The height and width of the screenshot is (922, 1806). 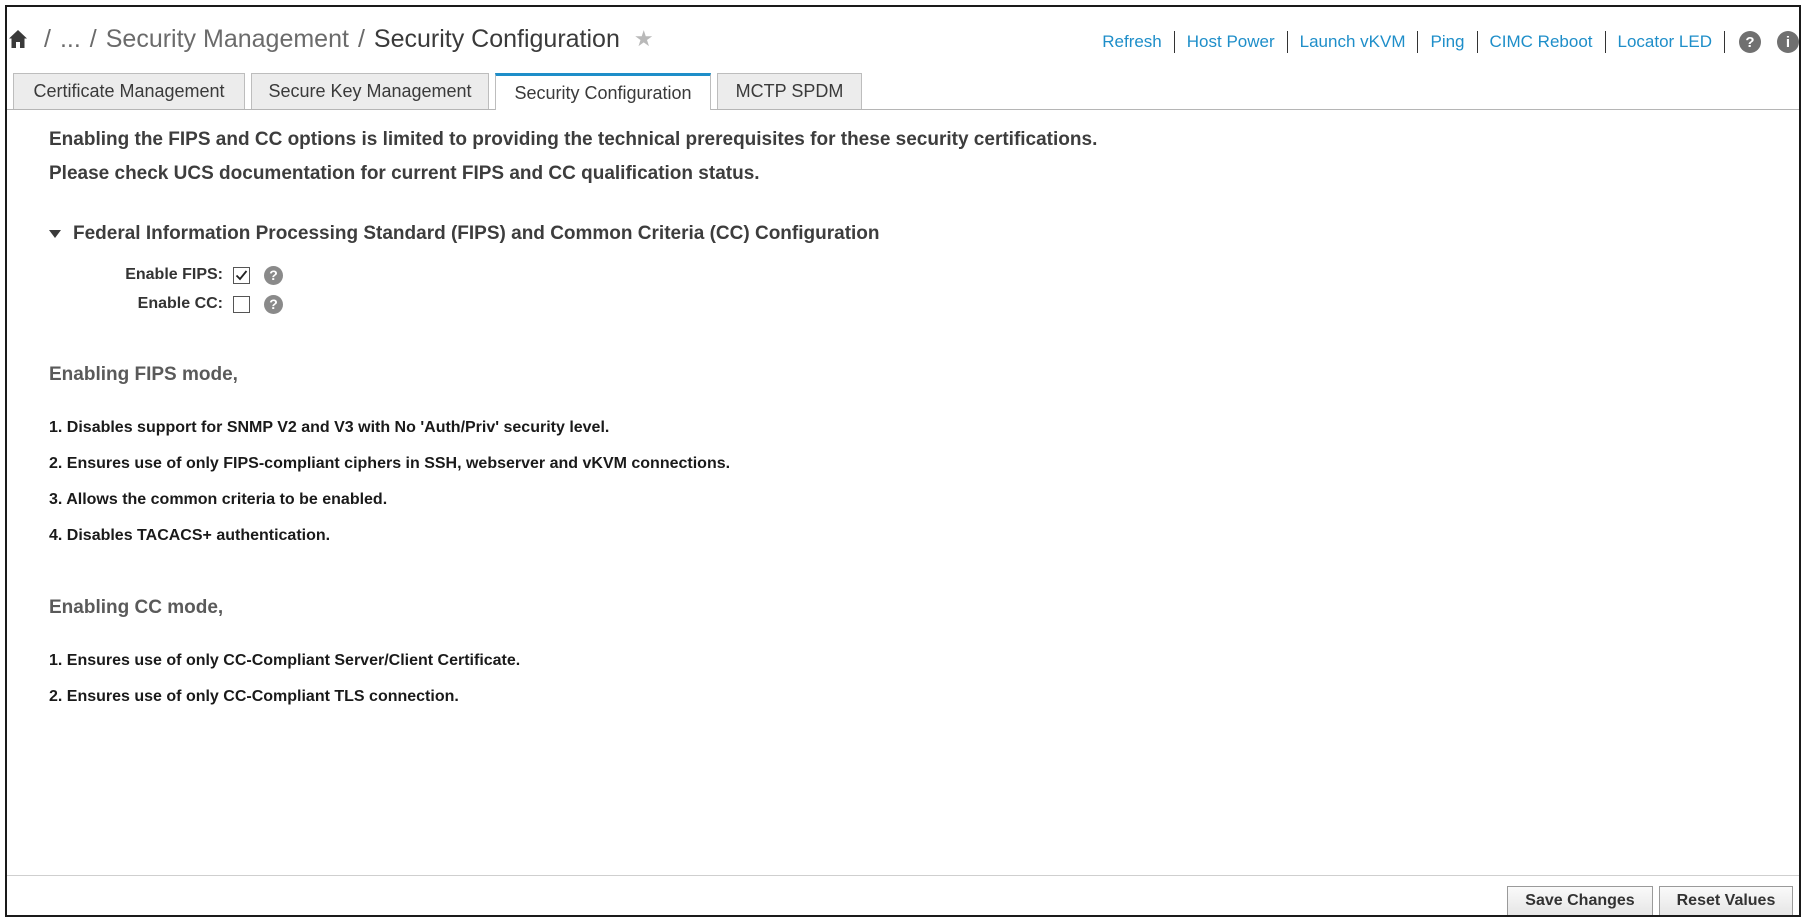 What do you see at coordinates (496, 38) in the screenshot?
I see `page-title: Security Configuration` at bounding box center [496, 38].